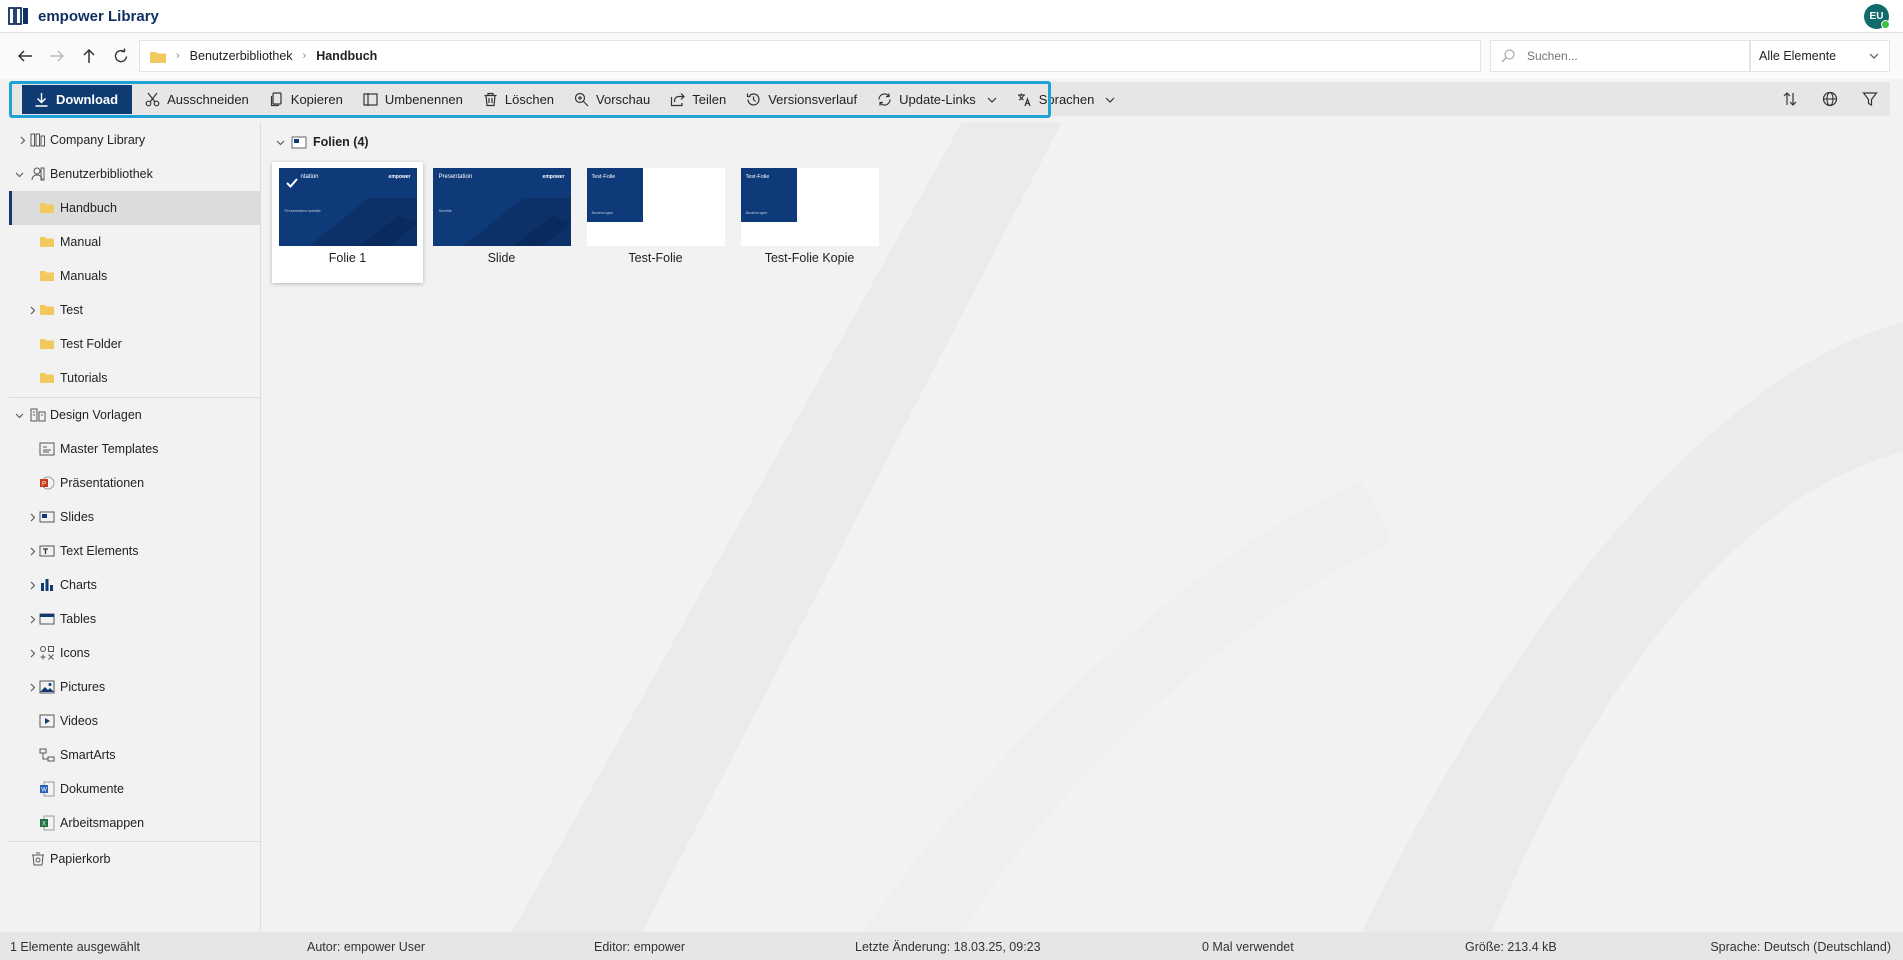 The image size is (1903, 960). Describe the element at coordinates (241, 56) in the screenshot. I see `breadcrumb-item: Benutzerbibliothek` at that location.